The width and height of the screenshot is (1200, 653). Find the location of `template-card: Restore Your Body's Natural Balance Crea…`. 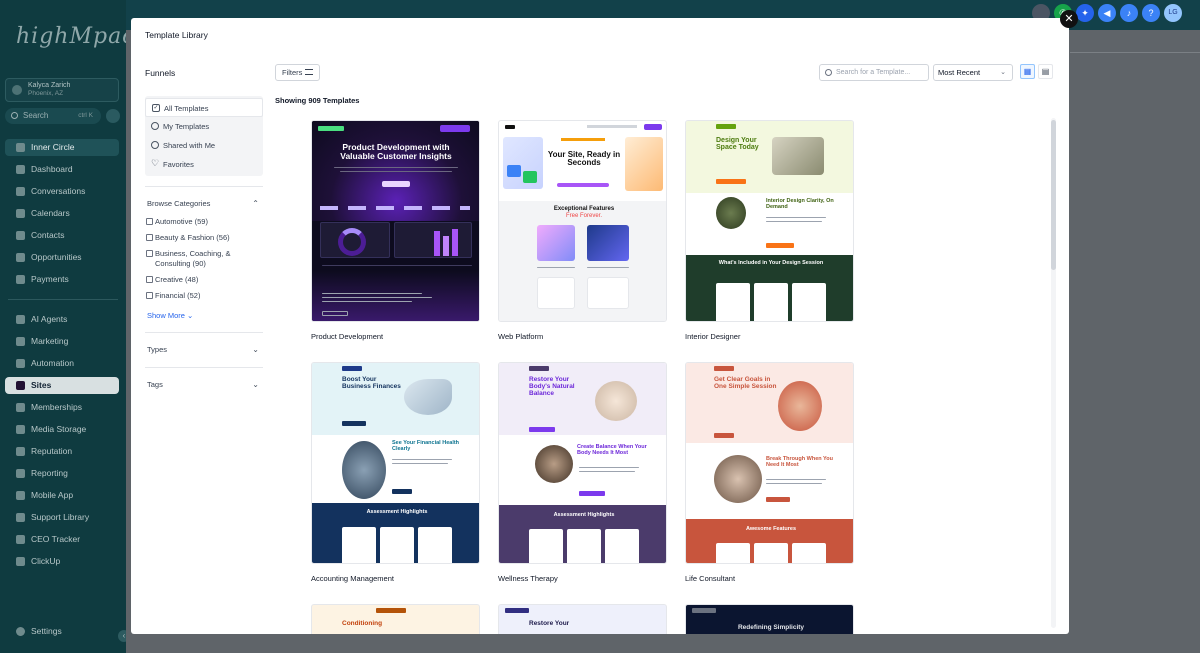

template-card: Restore Your Body's Natural Balance Crea… is located at coordinates (582, 472).